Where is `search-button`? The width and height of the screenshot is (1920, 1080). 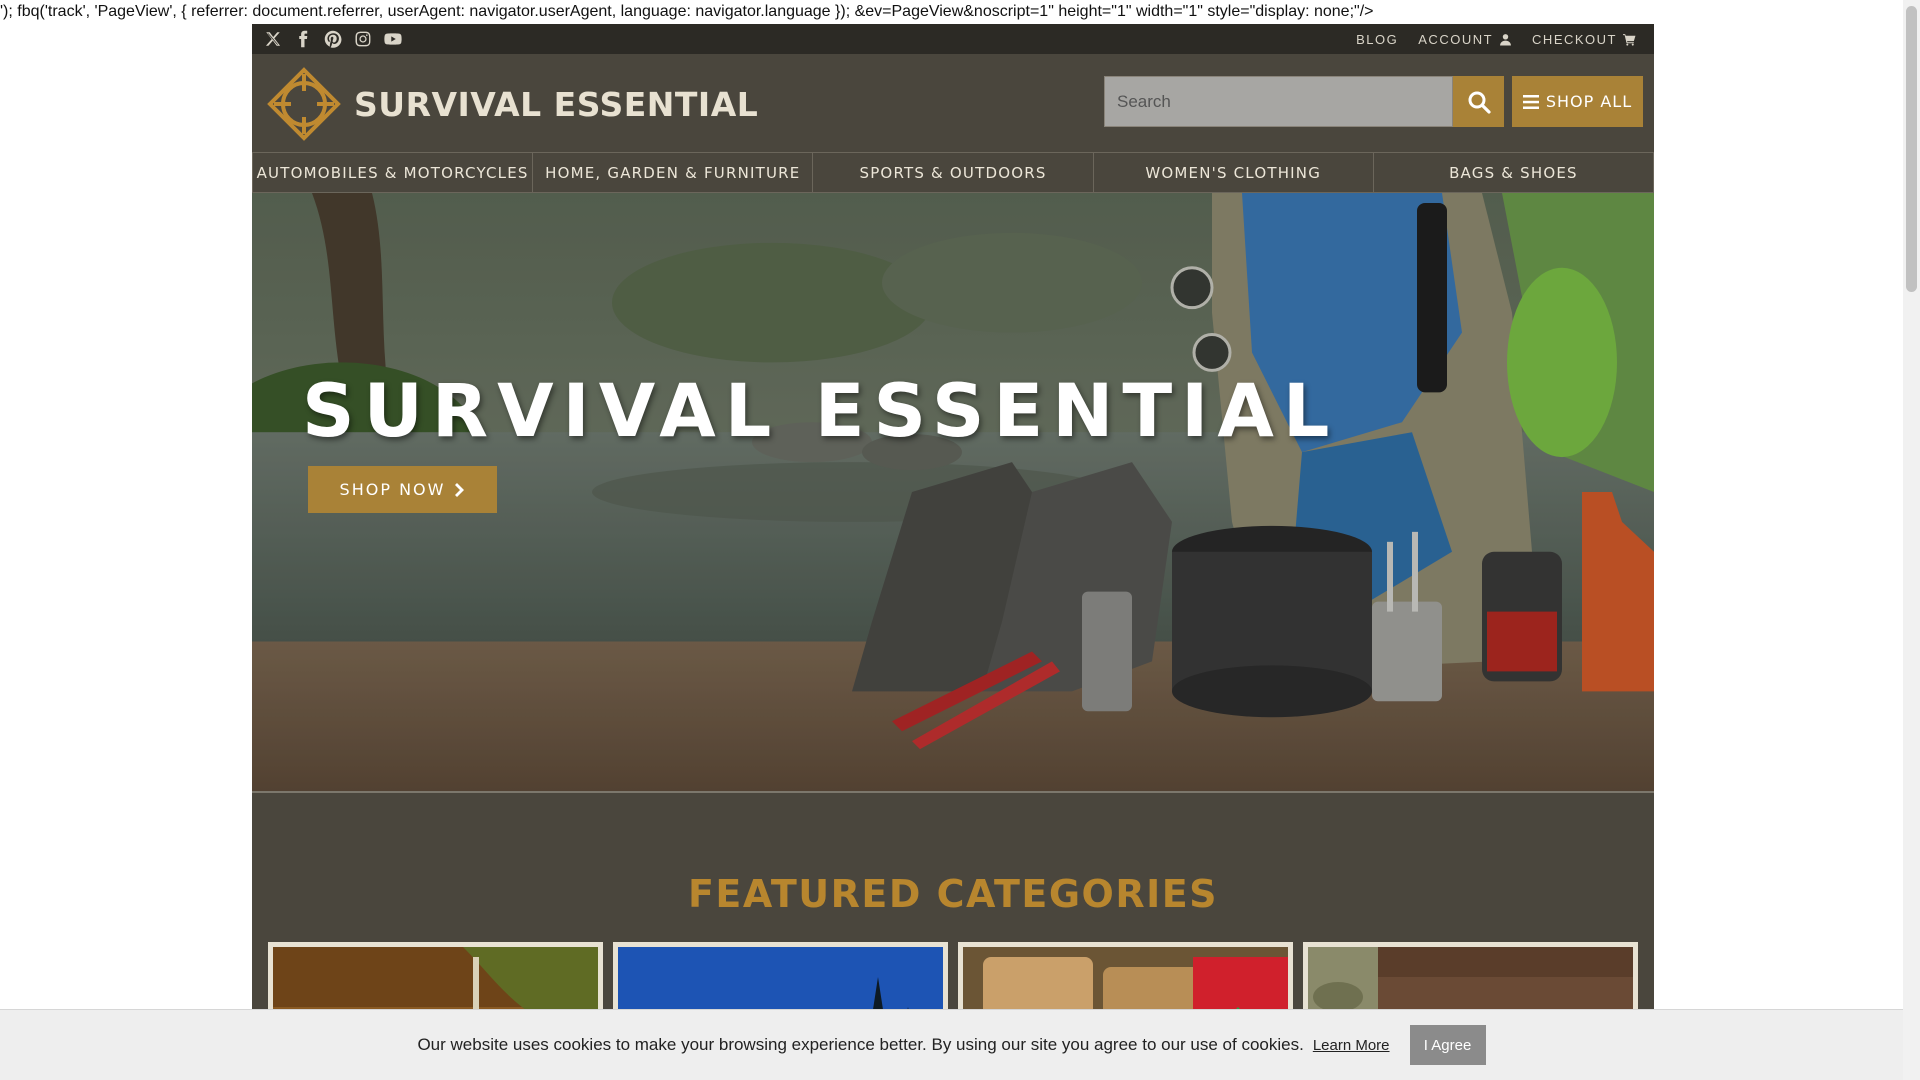 search-button is located at coordinates (1478, 101).